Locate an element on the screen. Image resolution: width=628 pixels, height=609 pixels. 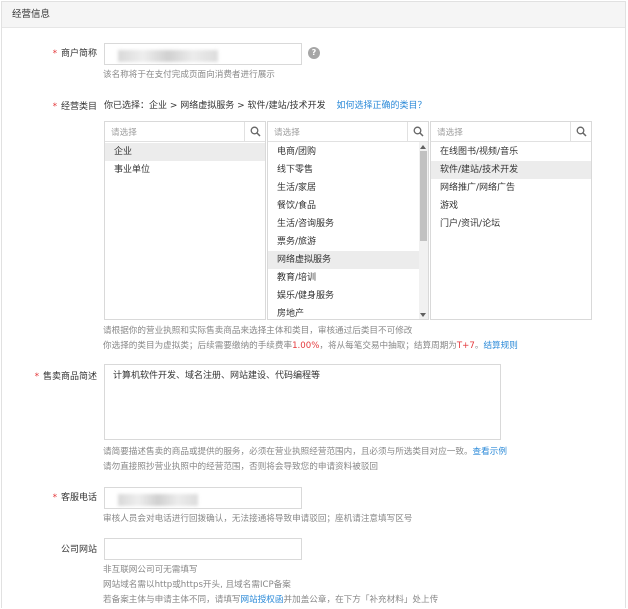
product-desc-label: * 售卖商品简述 is located at coordinates (65, 377).